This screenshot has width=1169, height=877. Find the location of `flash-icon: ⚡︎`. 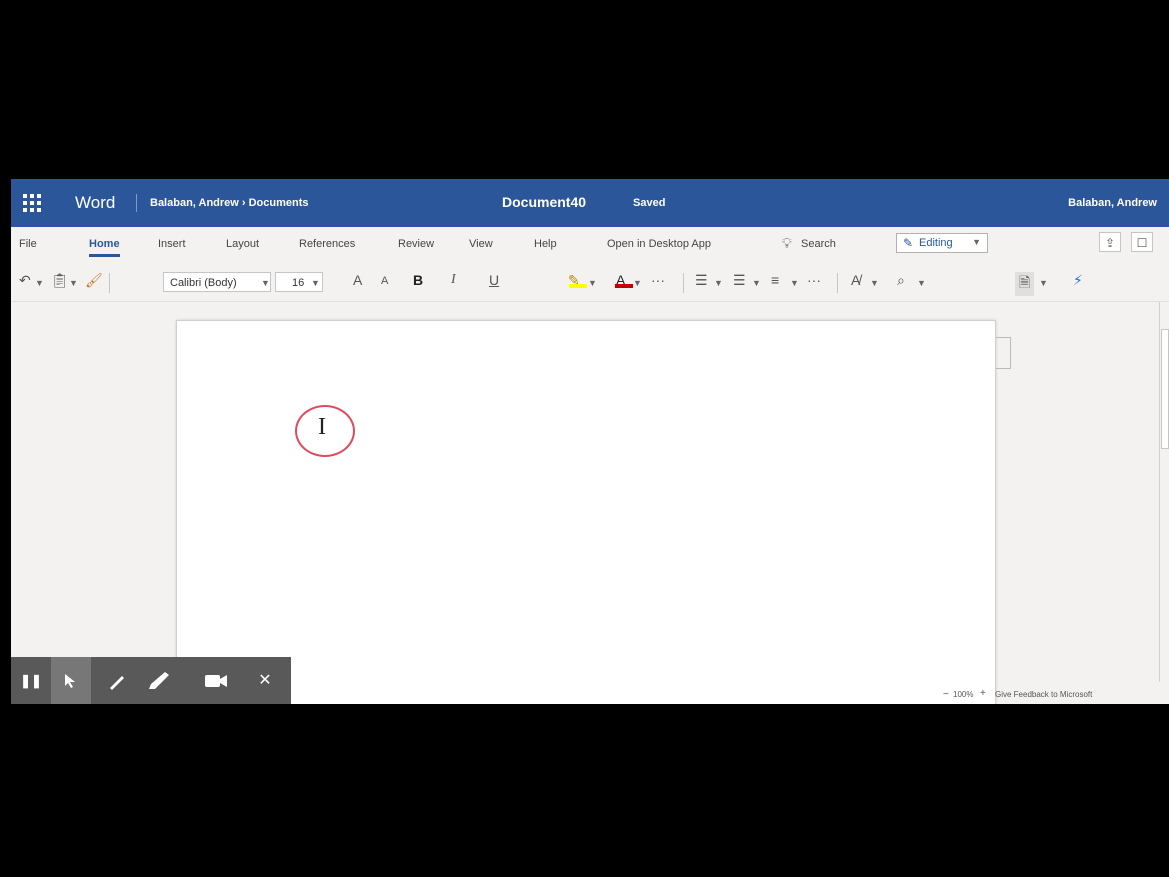

flash-icon: ⚡︎ is located at coordinates (1078, 280).